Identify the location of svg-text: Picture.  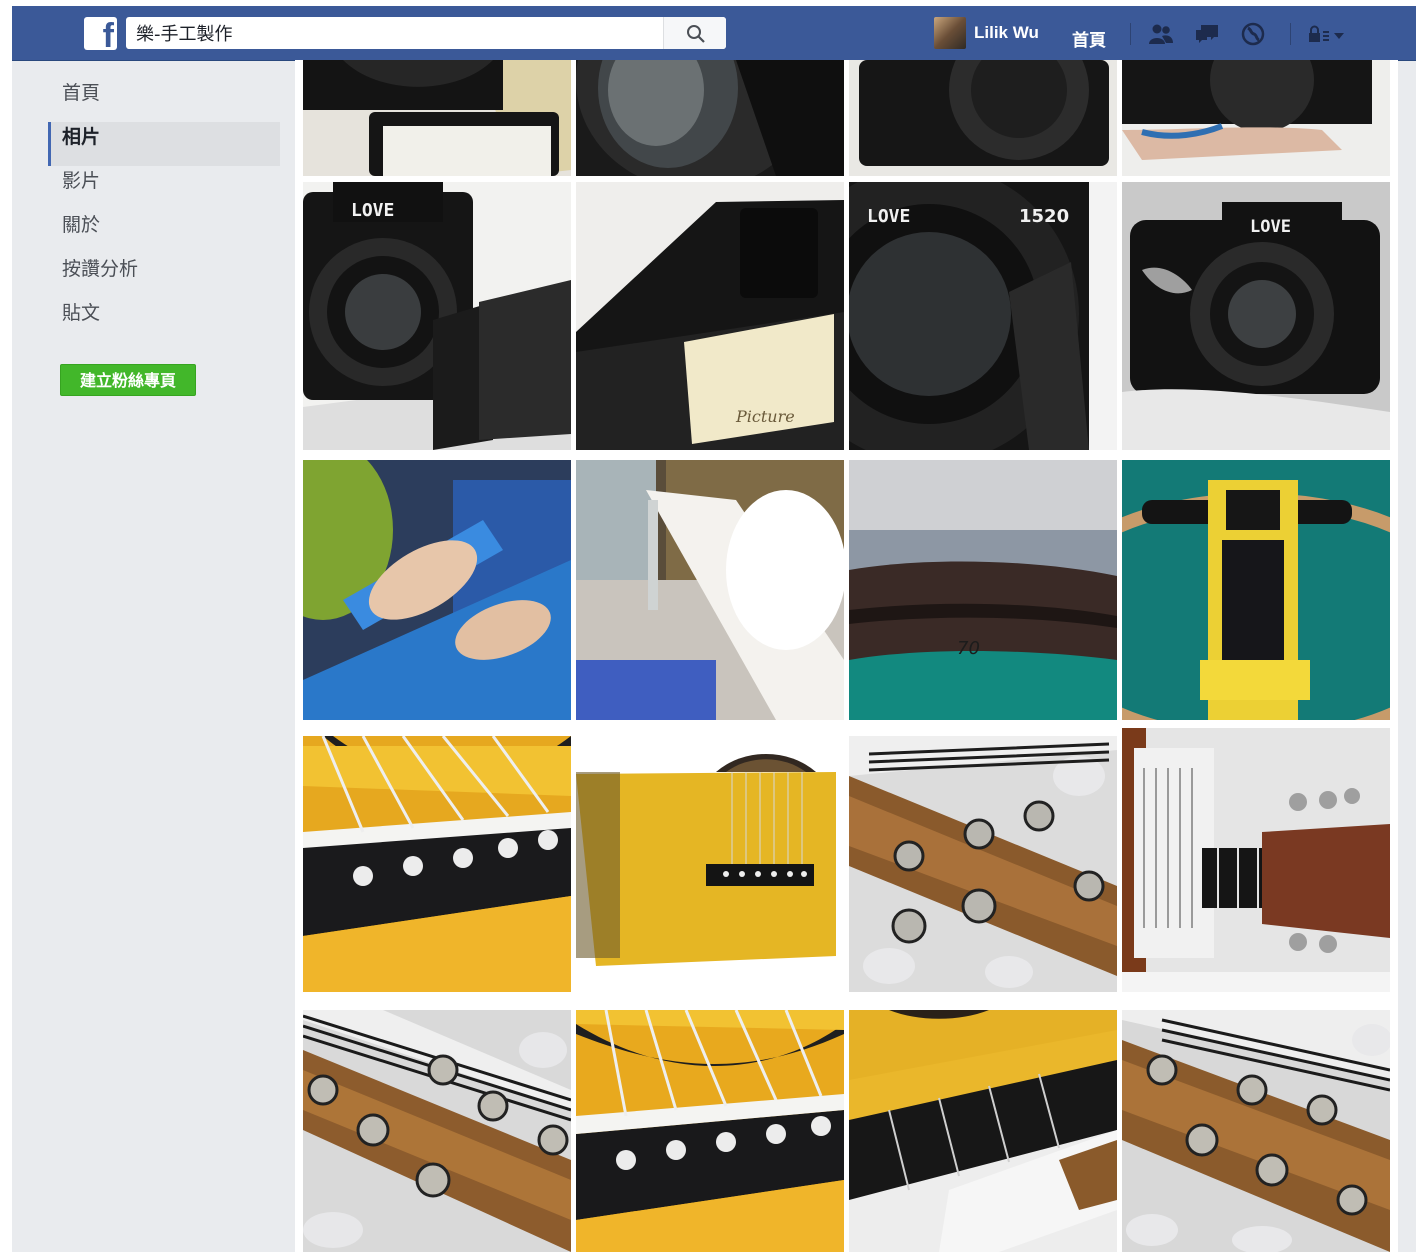
(765, 416).